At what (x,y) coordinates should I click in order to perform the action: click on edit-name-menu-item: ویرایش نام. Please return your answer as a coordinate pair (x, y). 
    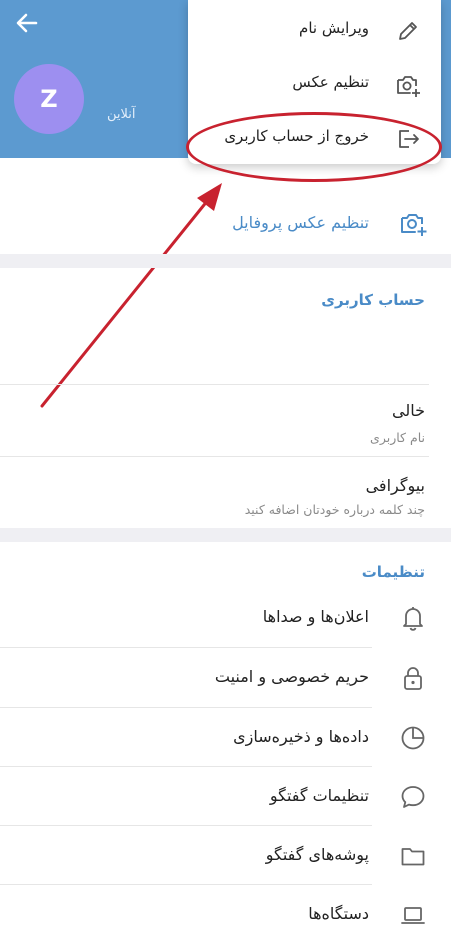
    Looking at the image, I should click on (314, 30).